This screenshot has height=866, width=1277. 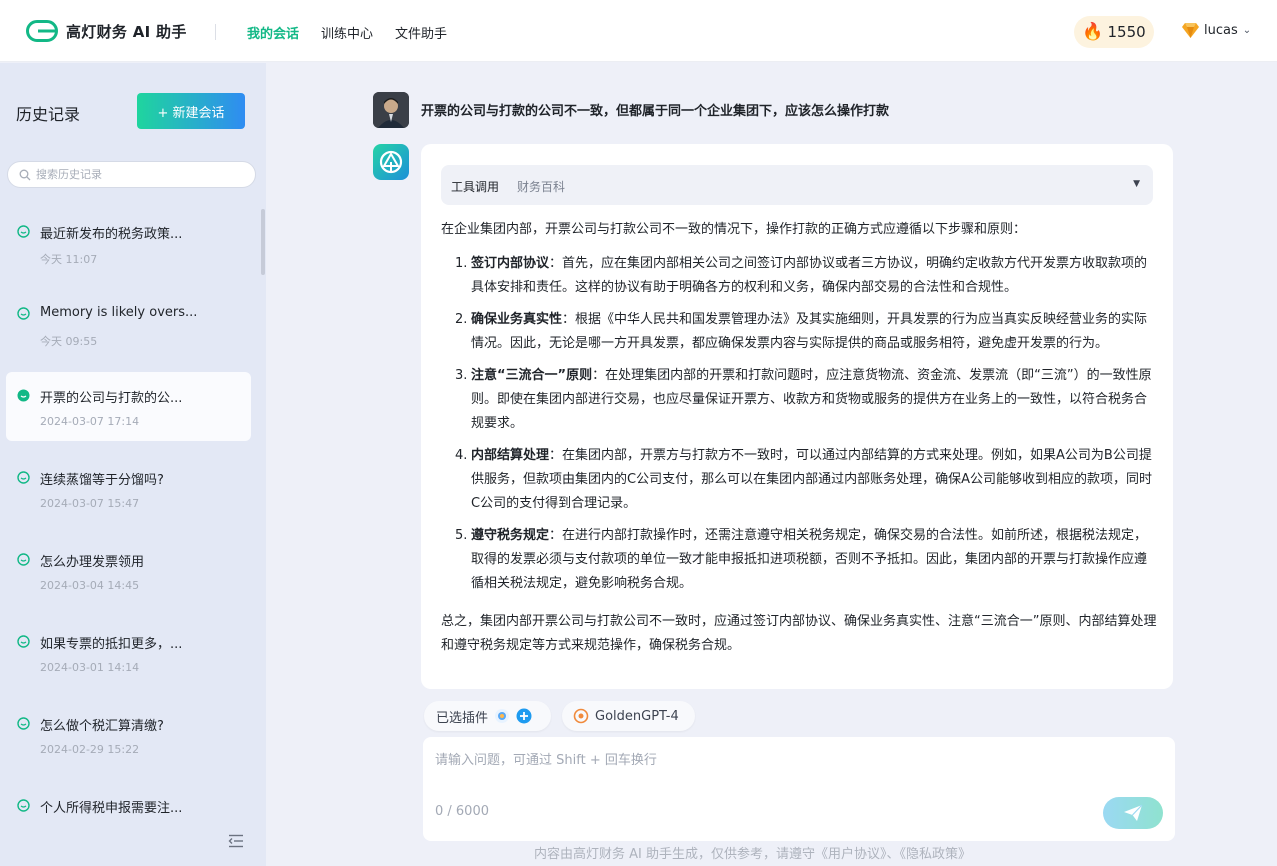 I want to click on list-item-heading: 确保业务真实性, so click(x=517, y=319).